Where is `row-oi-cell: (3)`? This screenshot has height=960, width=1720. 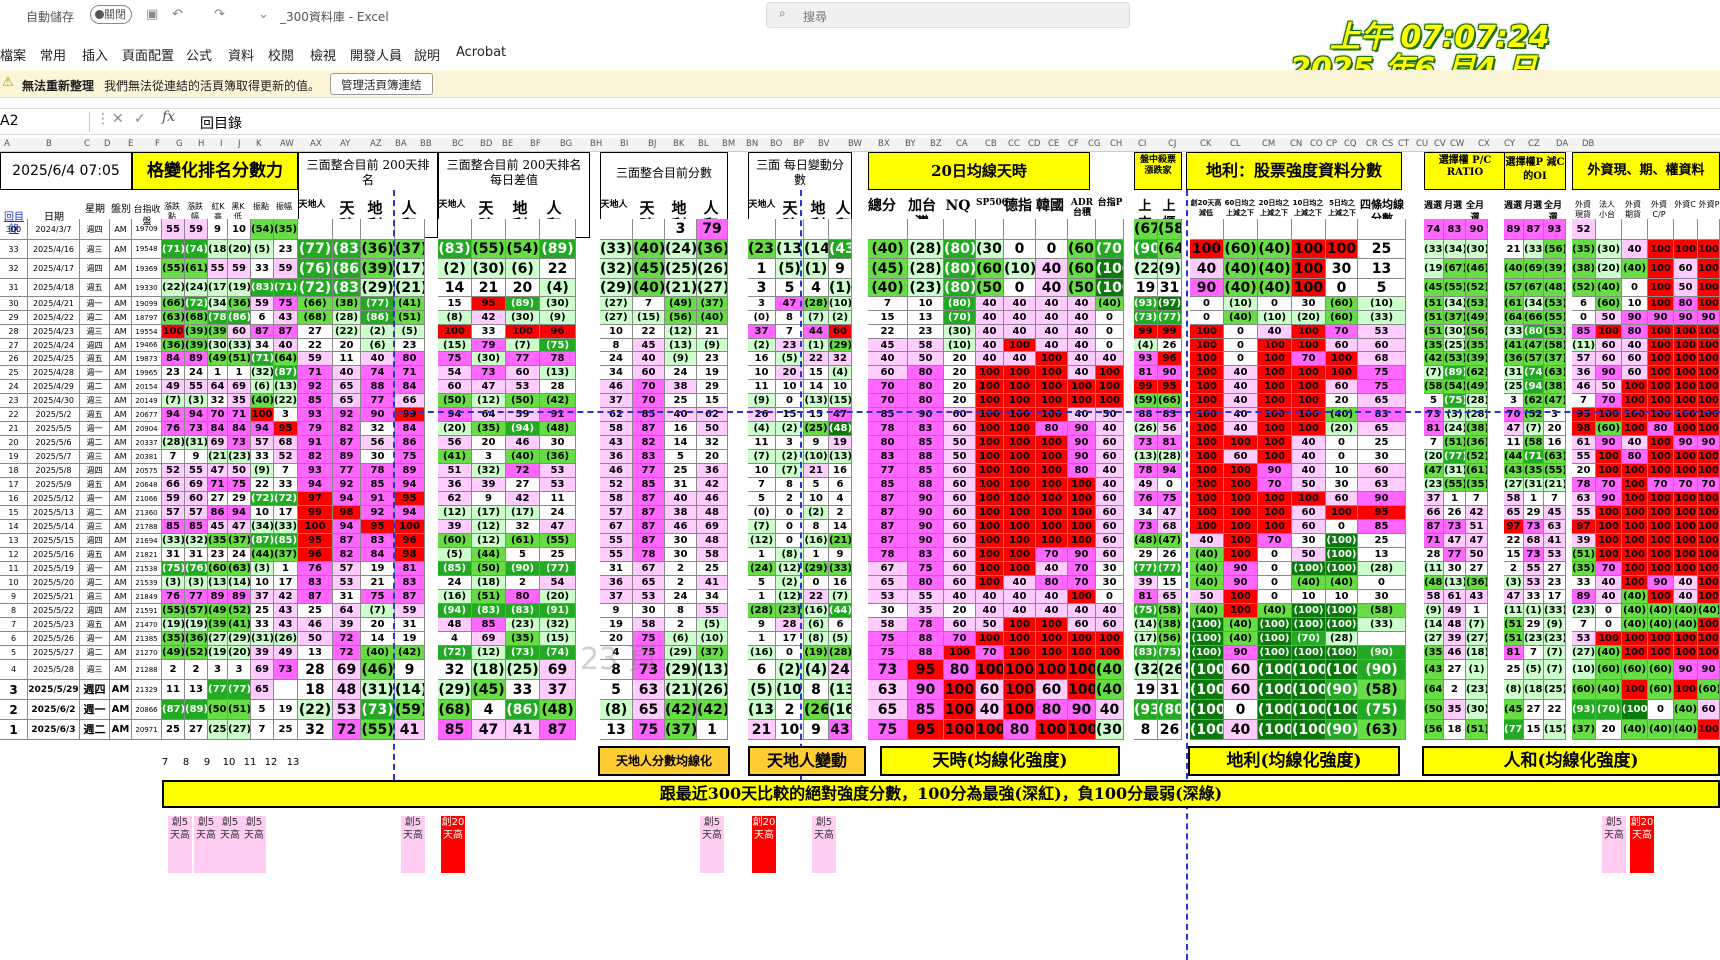
row-oi-cell: (3) is located at coordinates (1514, 583).